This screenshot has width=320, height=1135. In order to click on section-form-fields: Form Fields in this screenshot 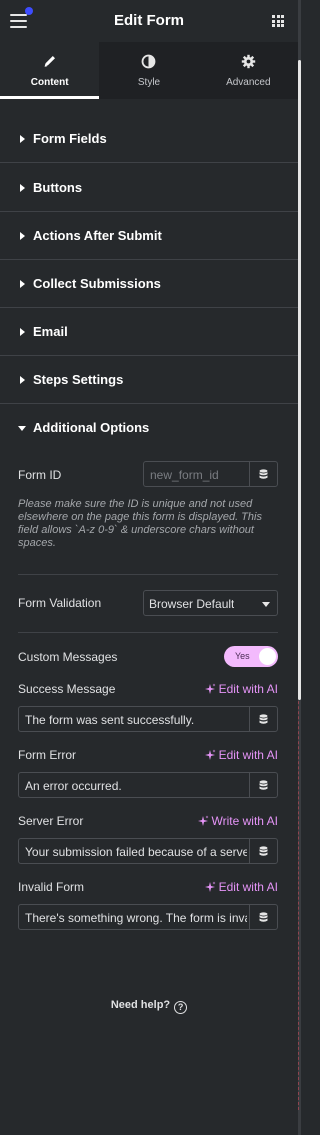, I will do `click(149, 139)`.